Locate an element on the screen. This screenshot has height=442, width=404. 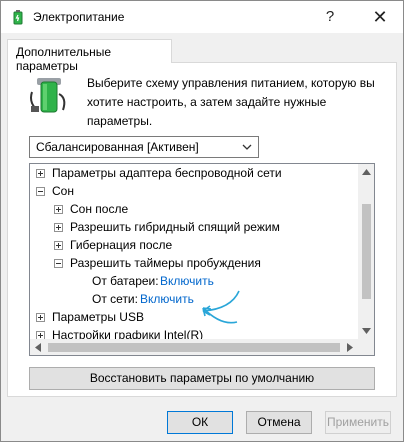
tree-item-hibernate-after: Гибернация после is located at coordinates (194, 245).